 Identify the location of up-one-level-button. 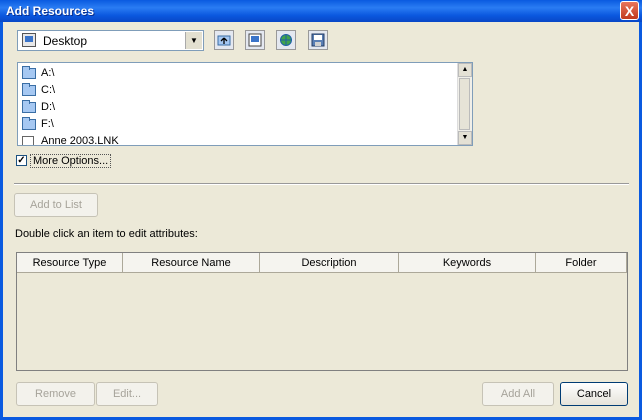
(224, 40).